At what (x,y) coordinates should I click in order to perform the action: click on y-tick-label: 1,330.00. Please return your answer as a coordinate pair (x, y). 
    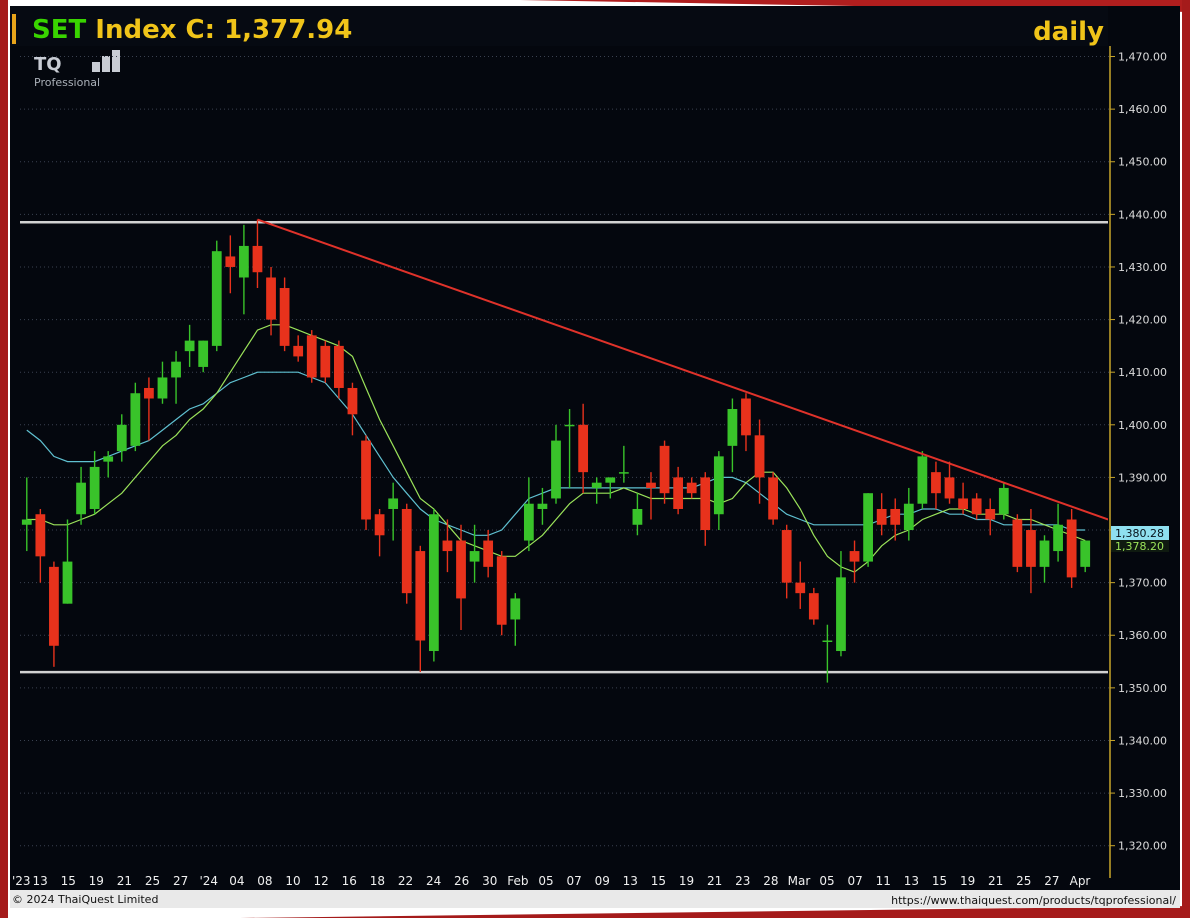
    Looking at the image, I should click on (1142, 793).